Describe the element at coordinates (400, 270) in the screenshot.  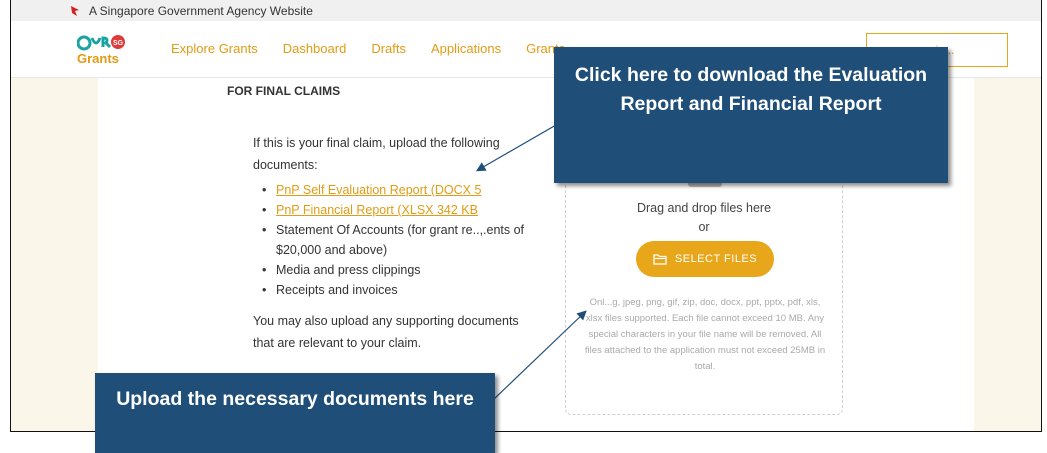
I see `list-item: Media and press clippings` at that location.